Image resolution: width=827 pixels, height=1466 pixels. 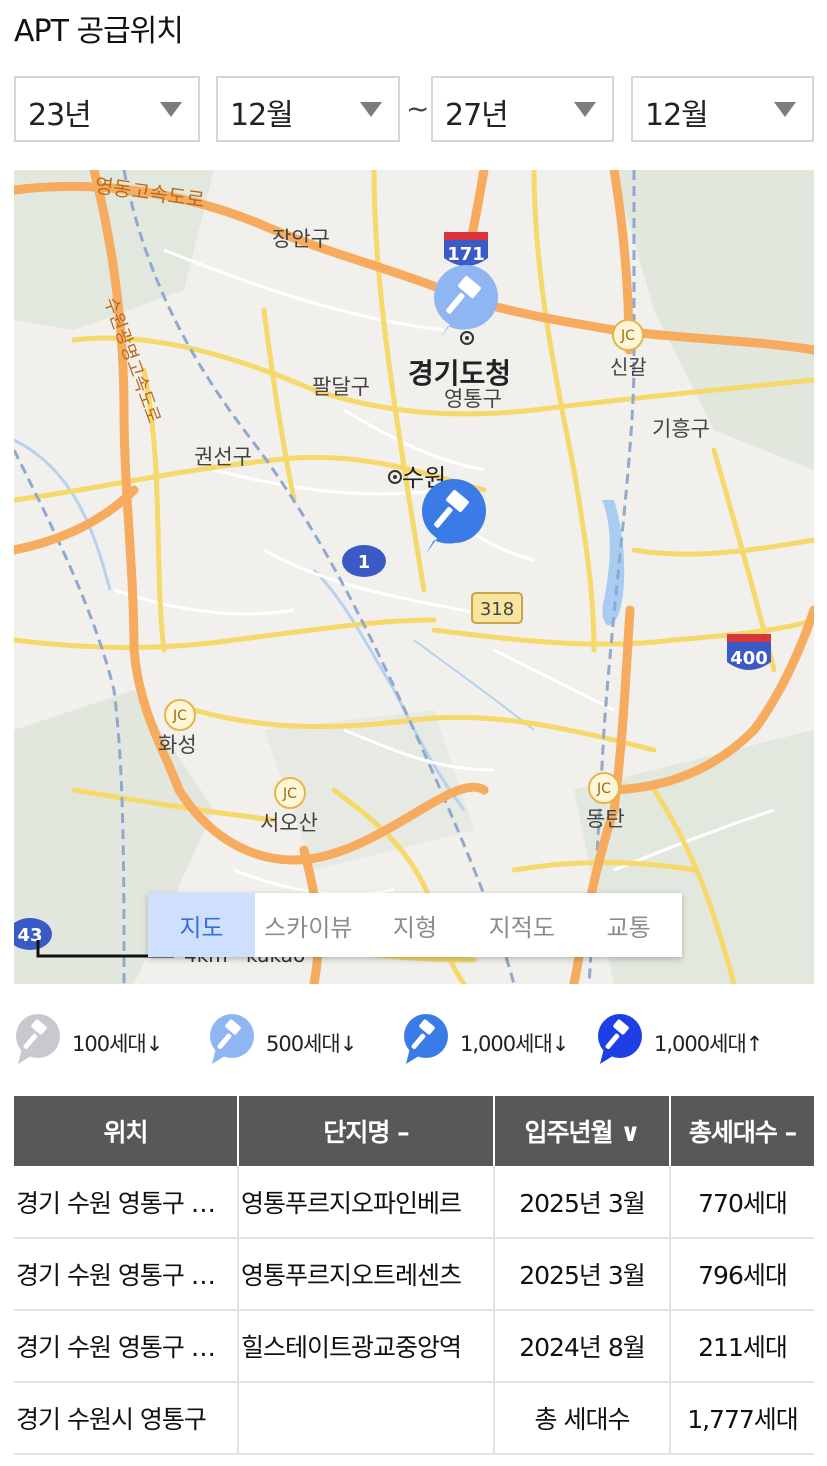 I want to click on date-range-filter: 23년 12월 ~ 27년 12월, so click(x=414, y=109).